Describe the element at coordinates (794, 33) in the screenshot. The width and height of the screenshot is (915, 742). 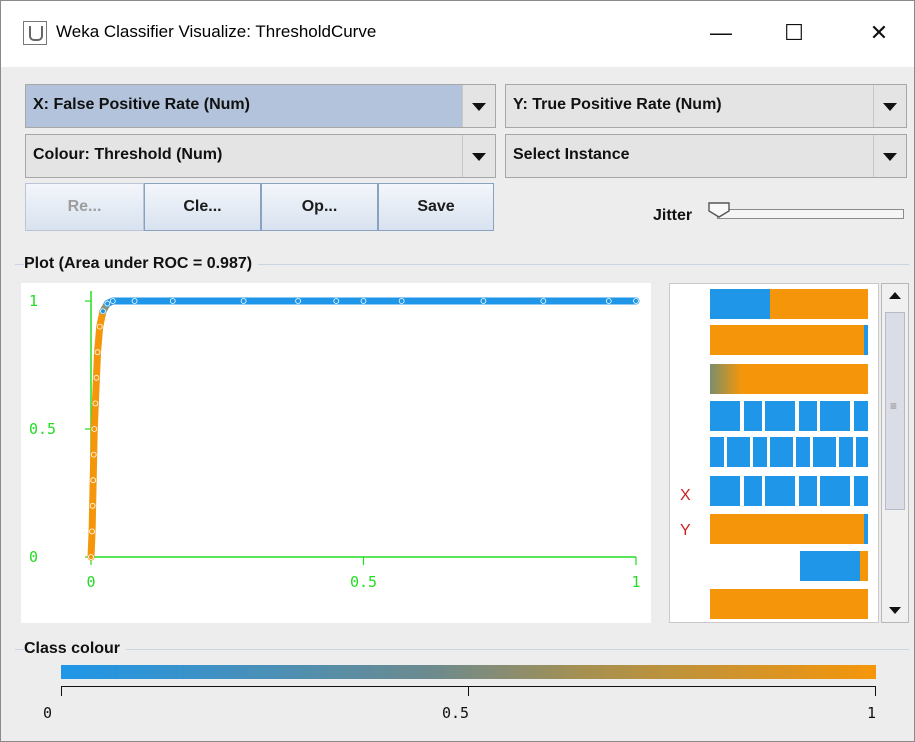
I see `maximize-button: ☐` at that location.